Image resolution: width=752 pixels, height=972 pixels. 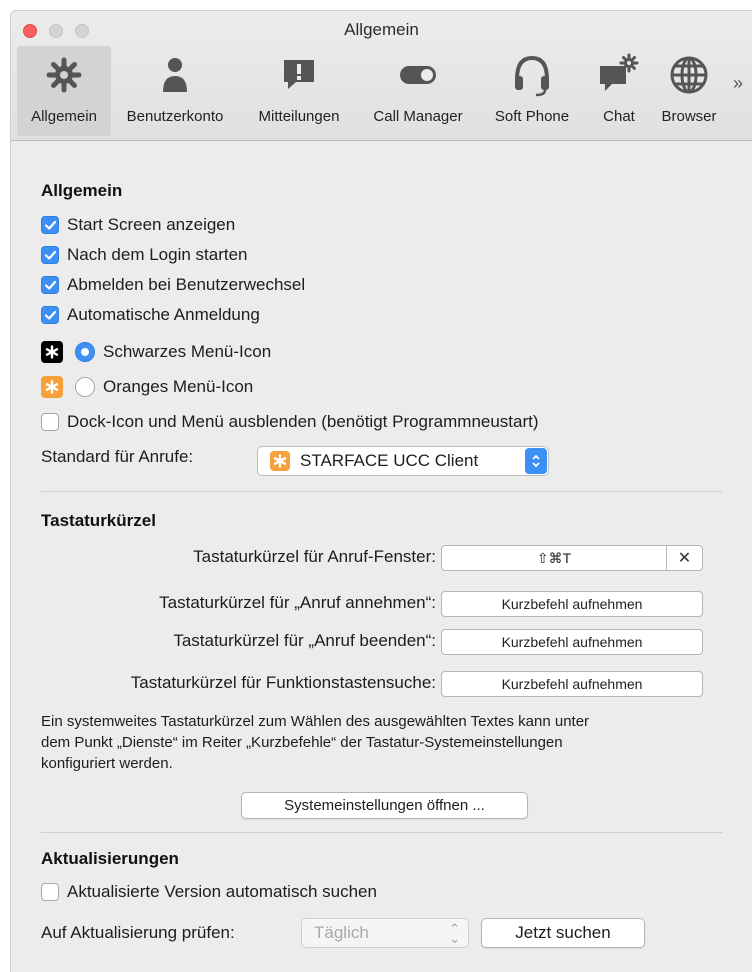 I want to click on tab-benutzerkonto: Benutzerkonto, so click(x=175, y=91).